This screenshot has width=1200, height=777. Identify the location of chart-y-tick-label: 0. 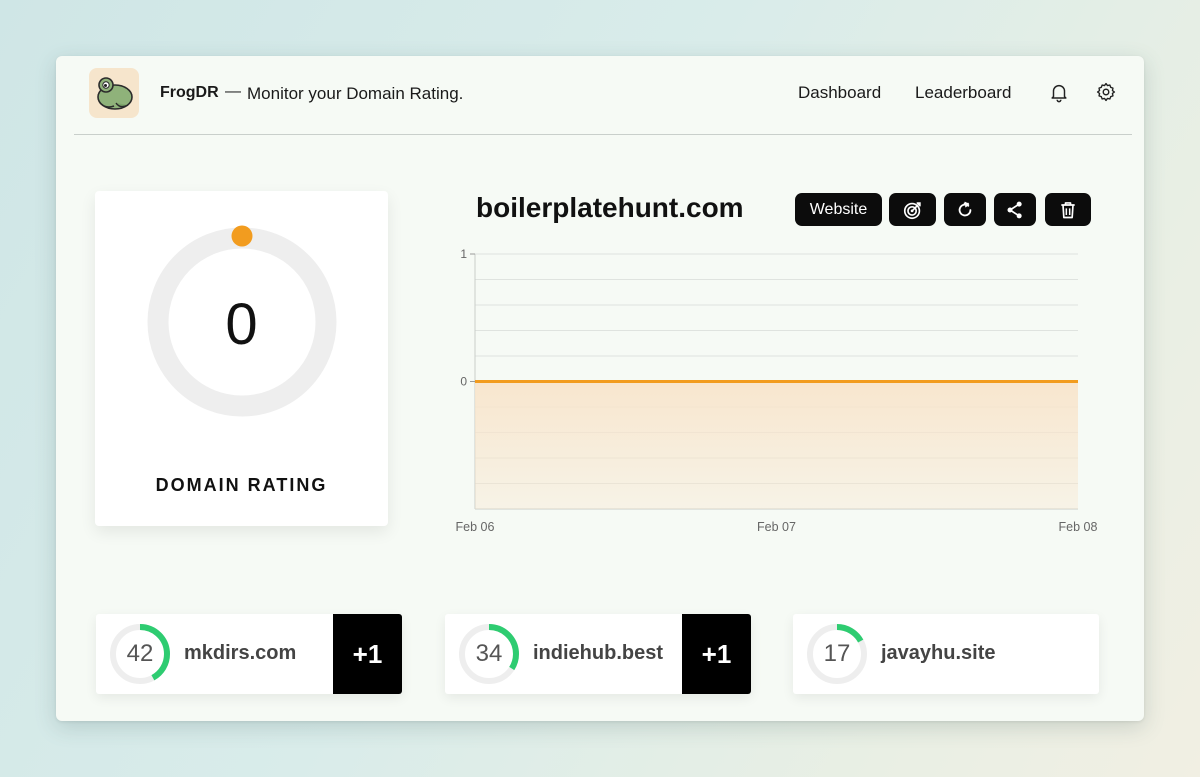
(463, 382).